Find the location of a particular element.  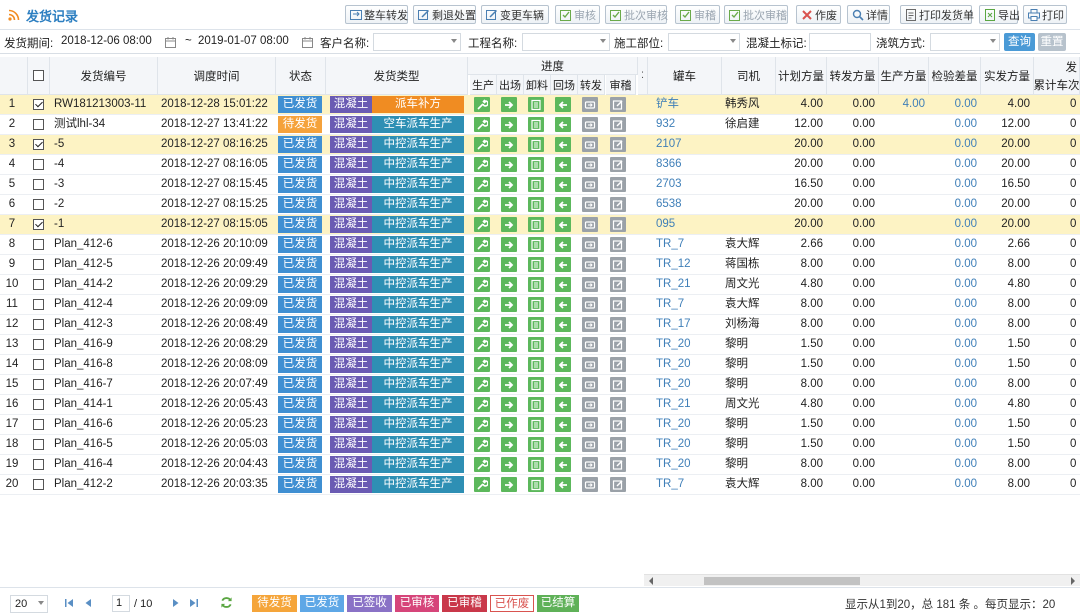

check-button-4: 批次审核 is located at coordinates (636, 14).